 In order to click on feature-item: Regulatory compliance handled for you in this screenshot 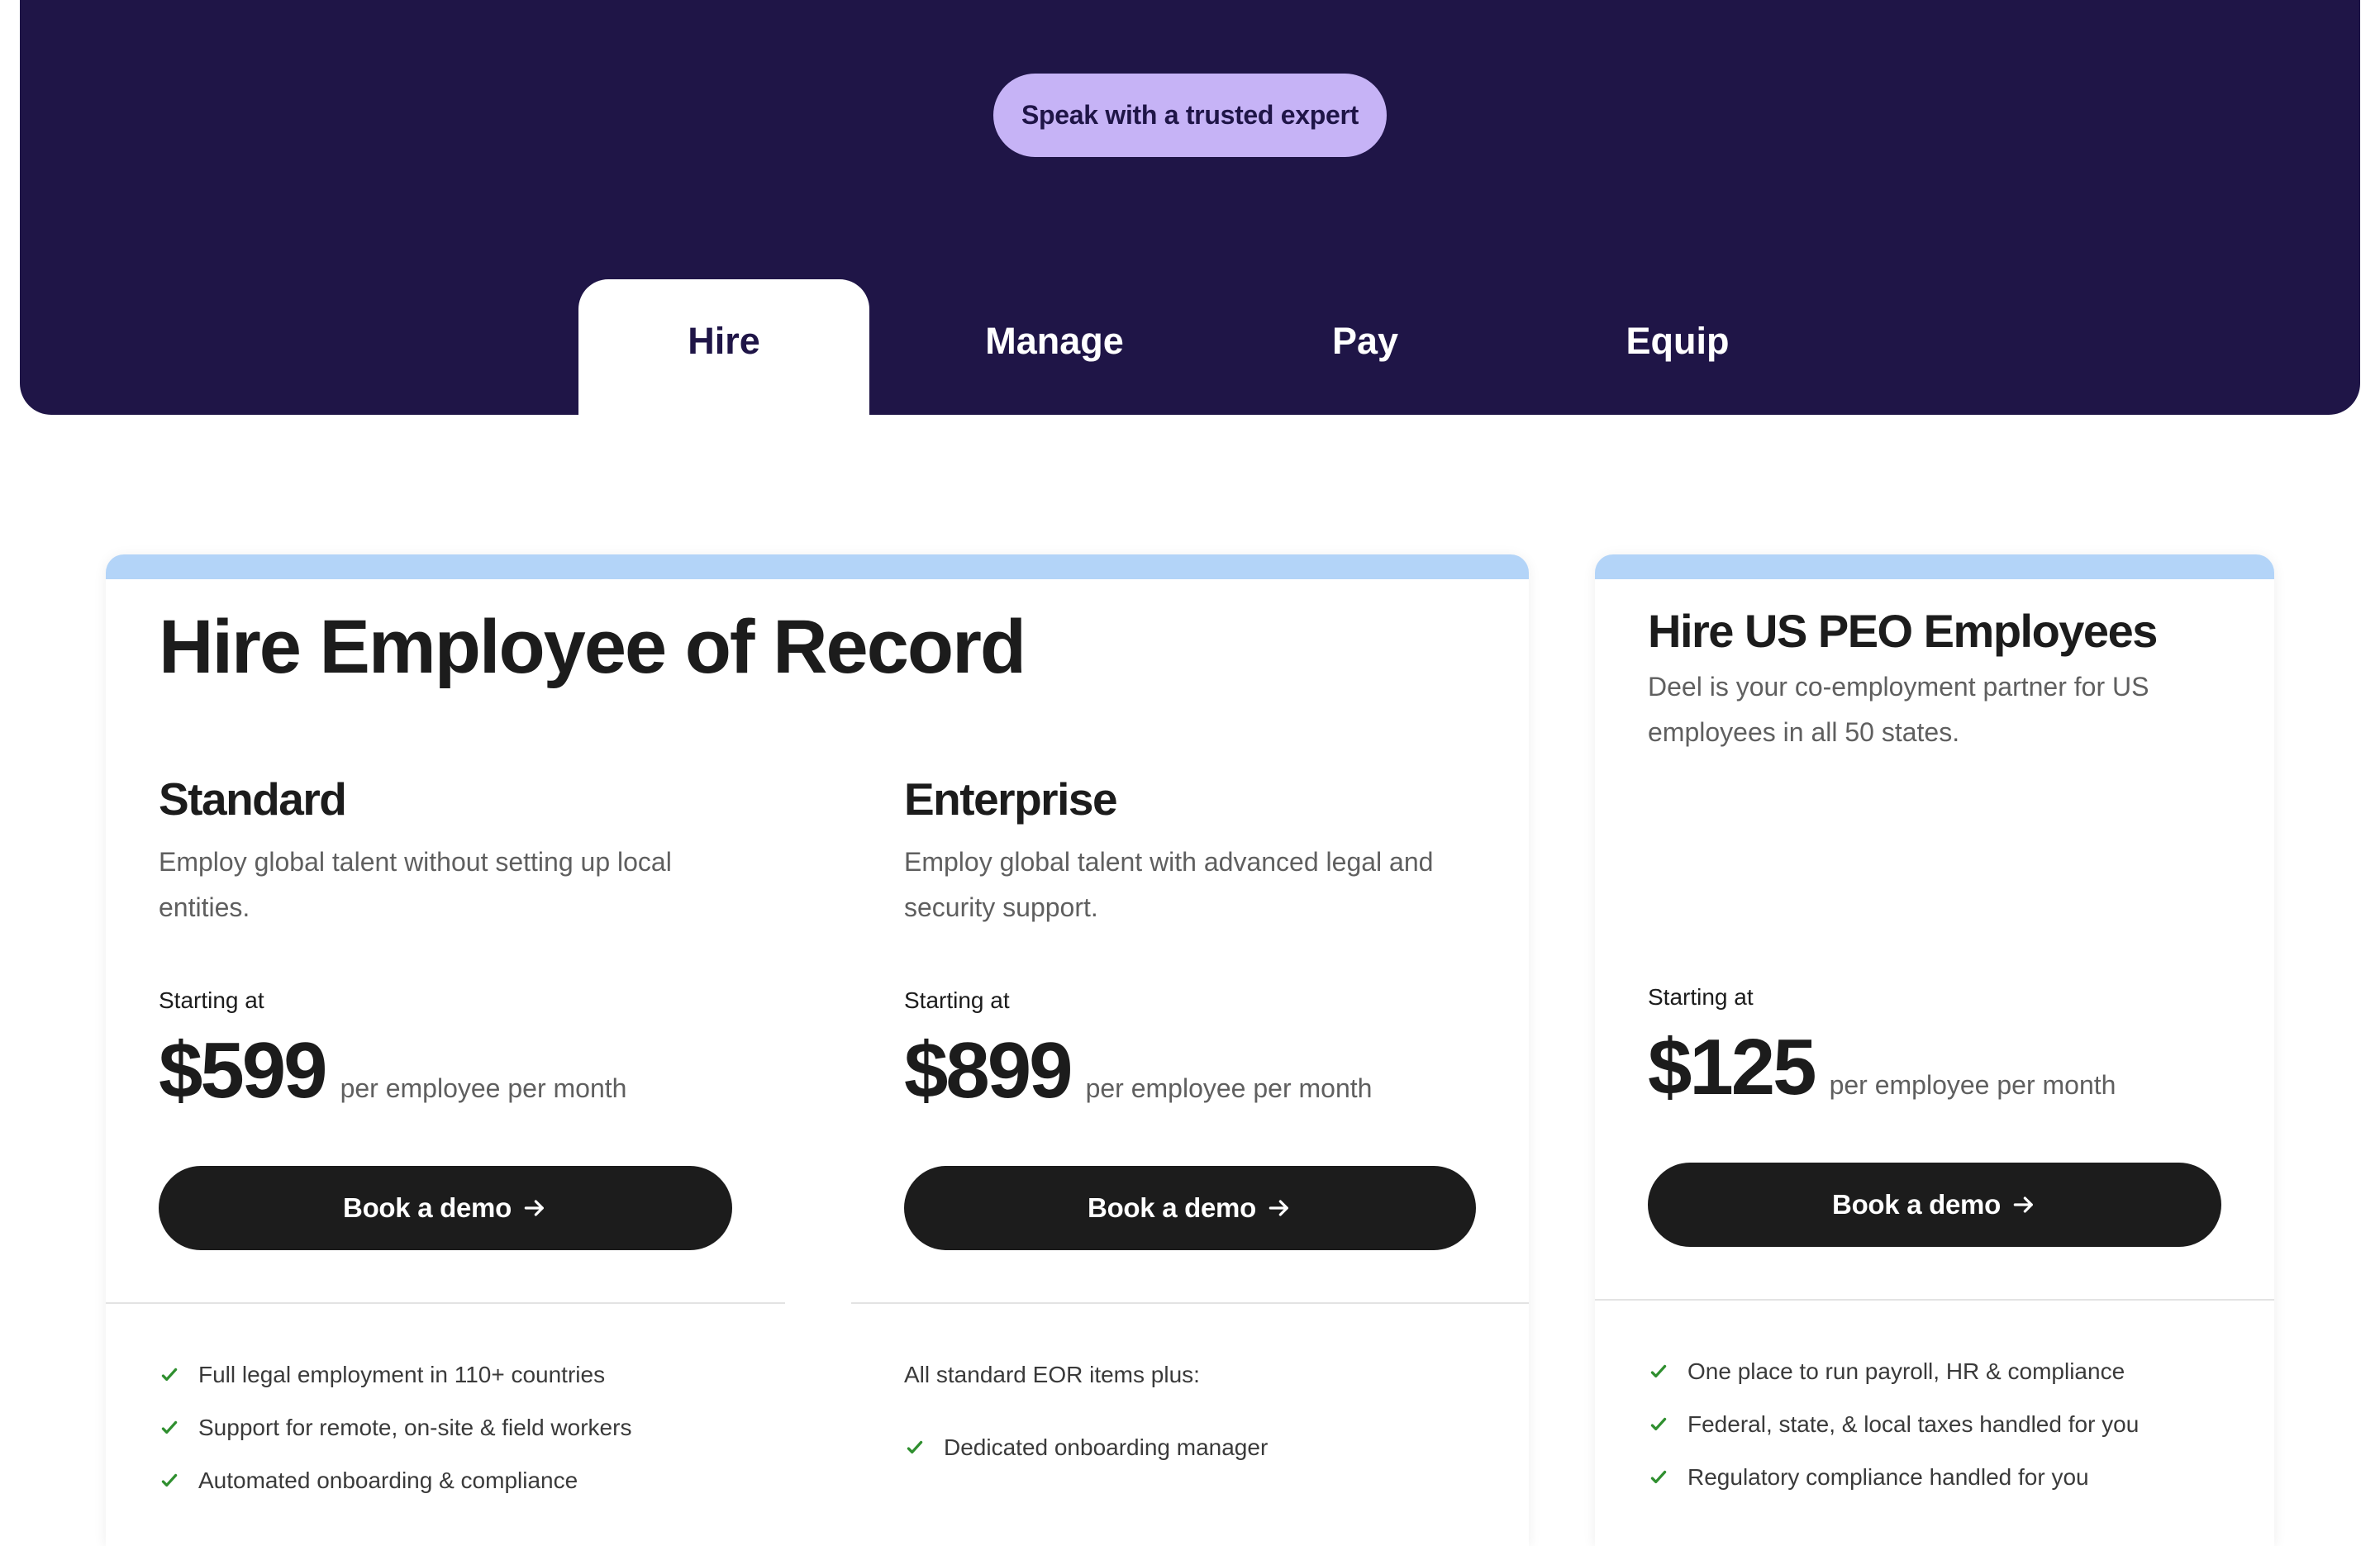, I will do `click(1868, 1477)`.